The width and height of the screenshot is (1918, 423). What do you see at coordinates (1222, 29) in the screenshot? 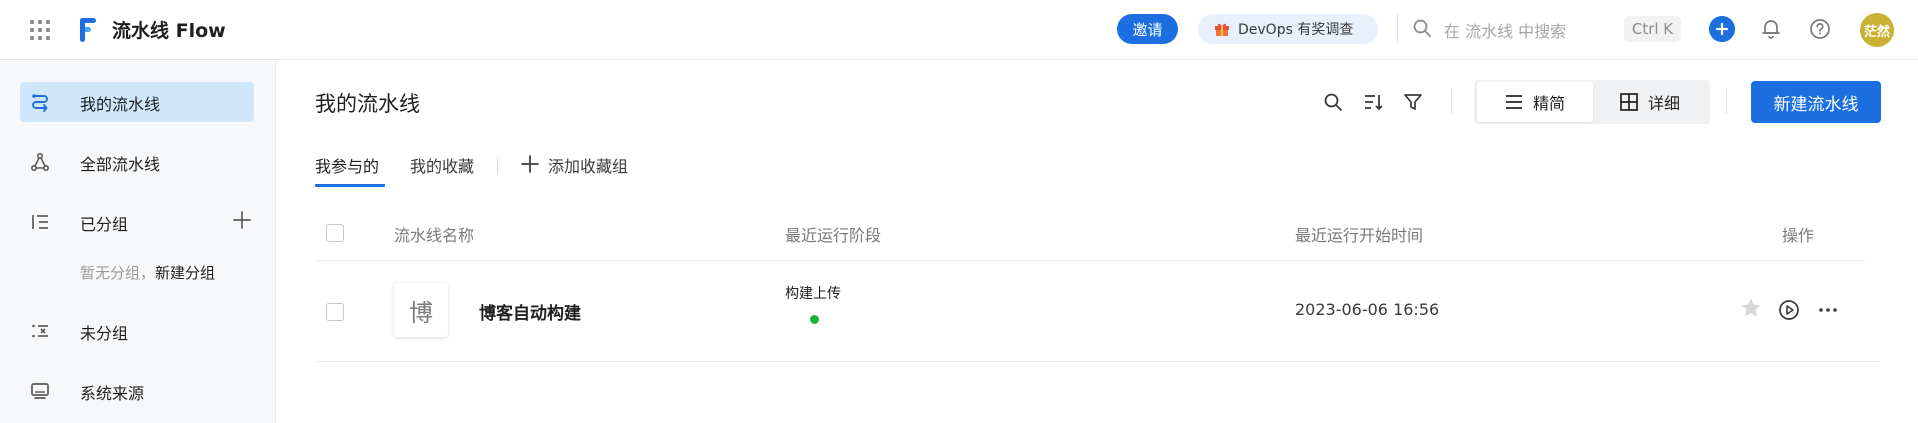
I see `gift-icon` at bounding box center [1222, 29].